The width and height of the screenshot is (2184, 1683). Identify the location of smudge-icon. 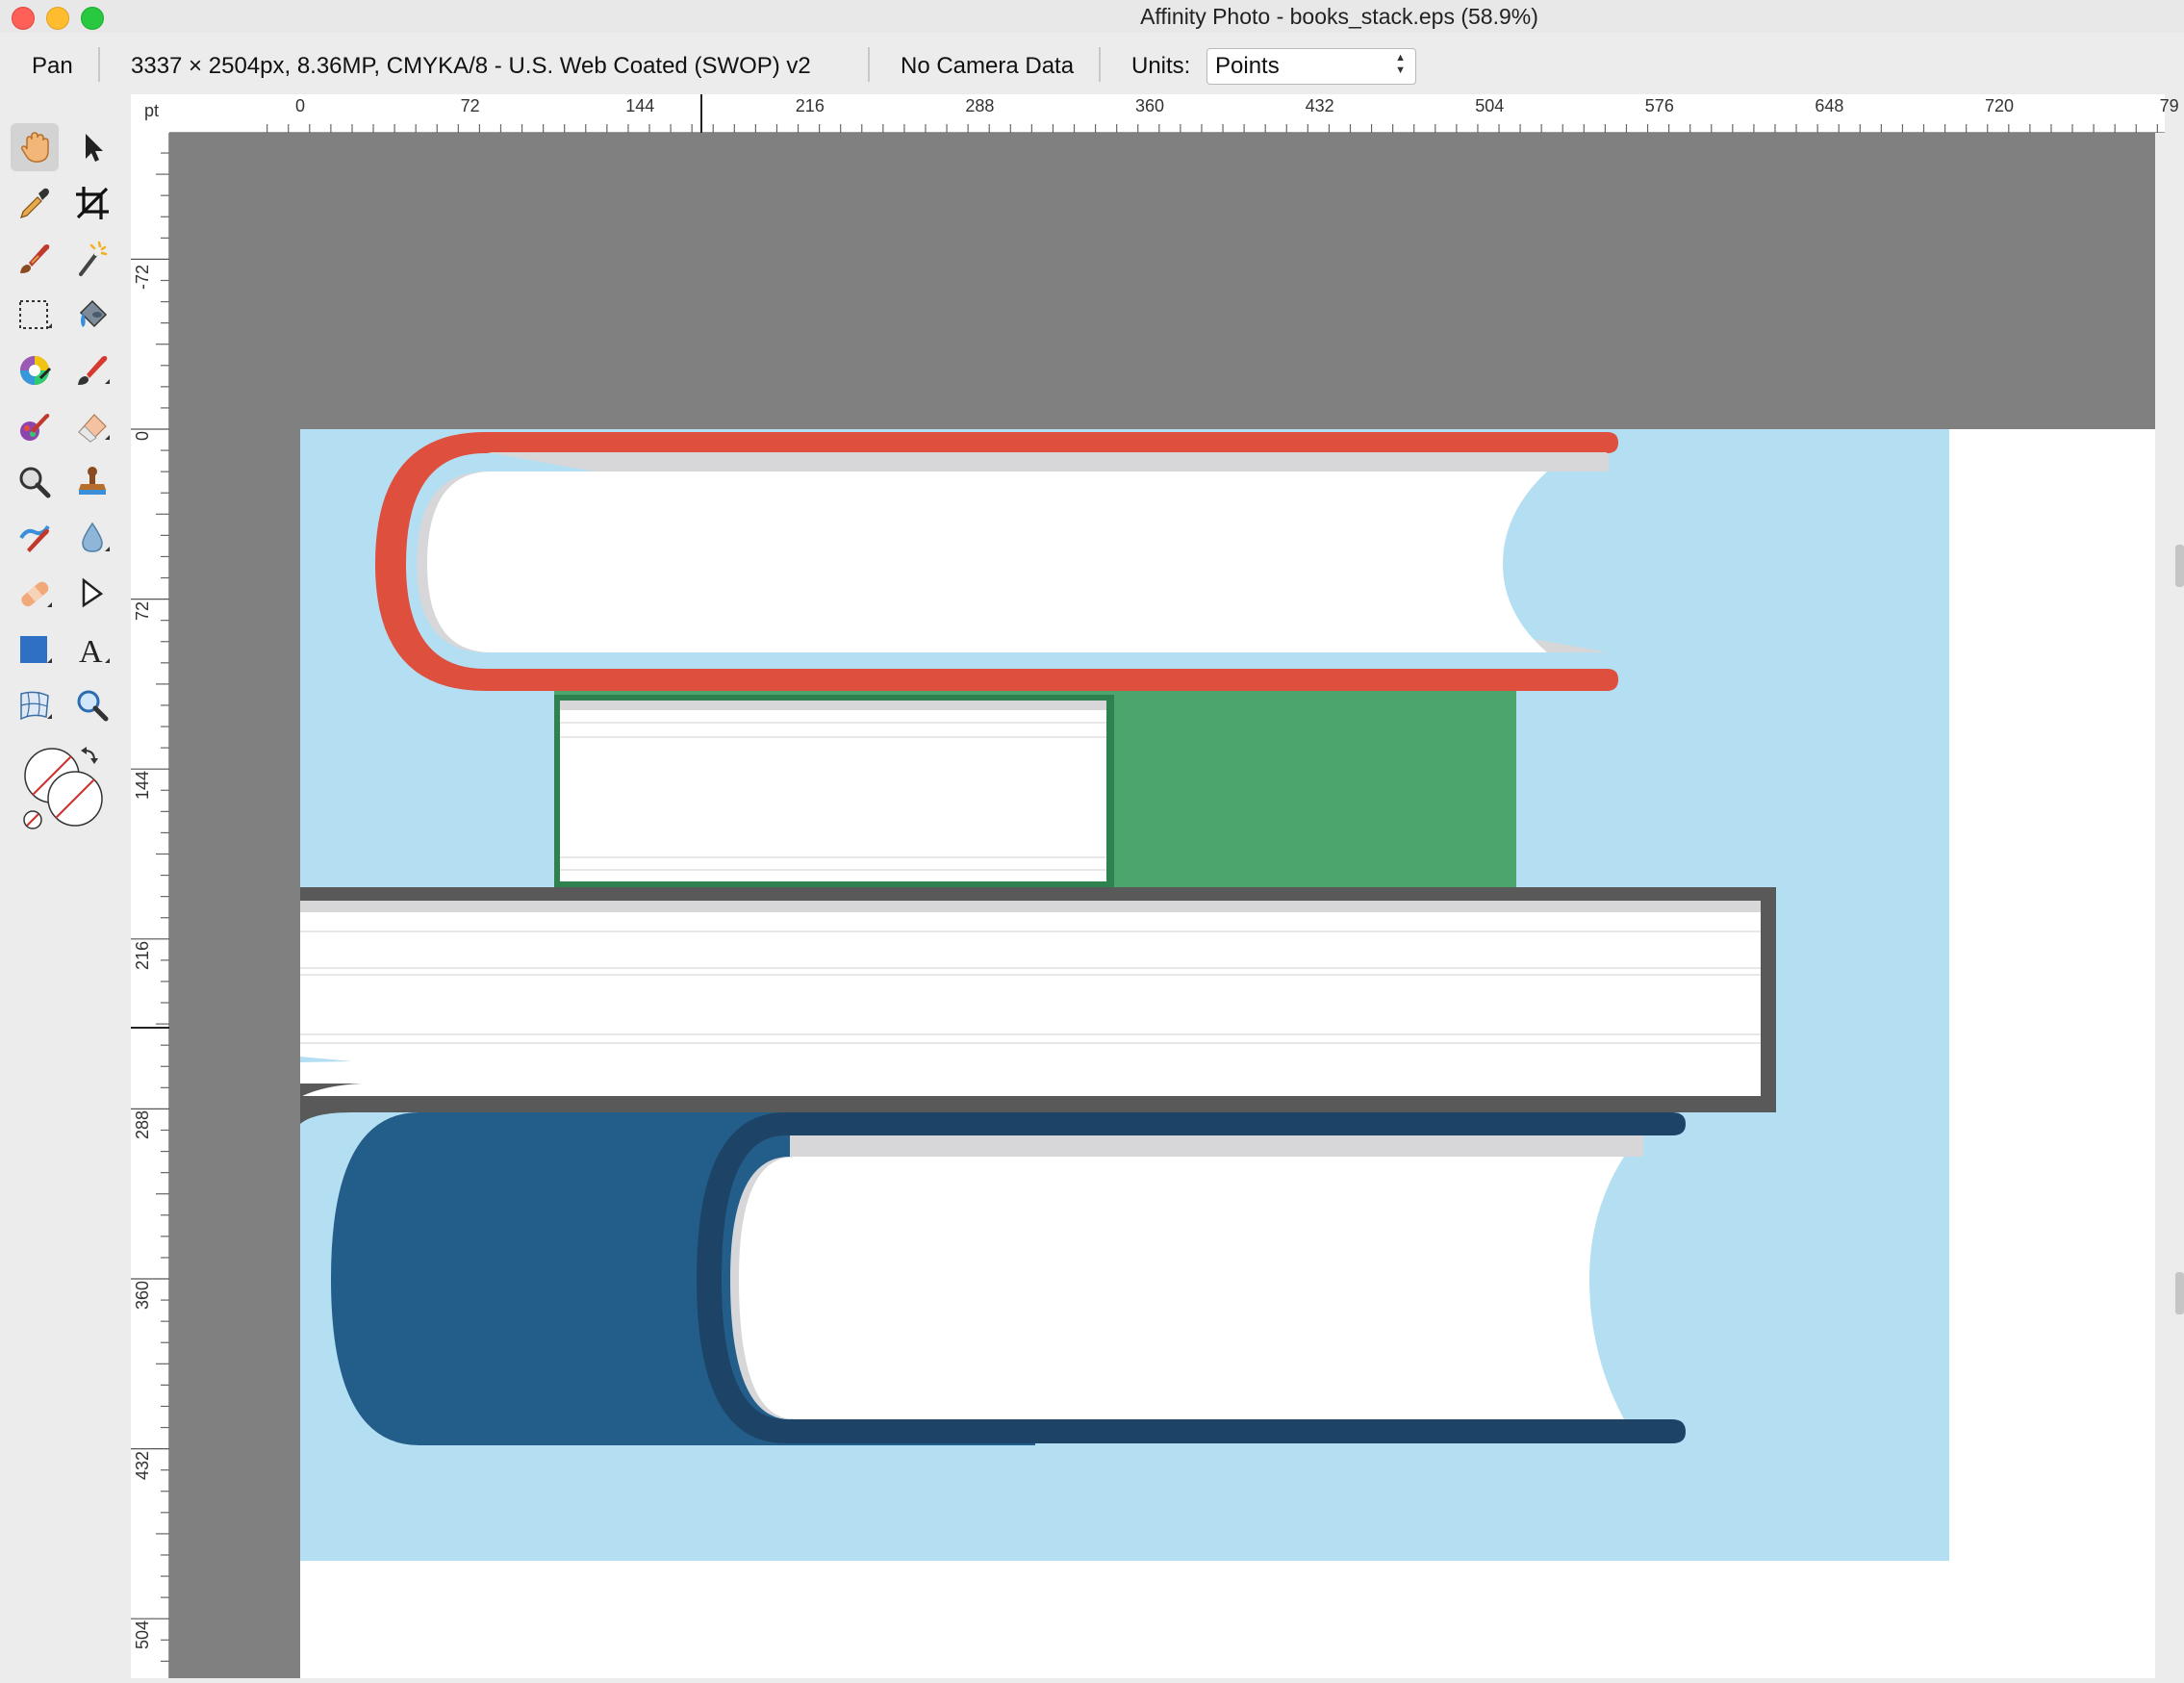
(35, 538).